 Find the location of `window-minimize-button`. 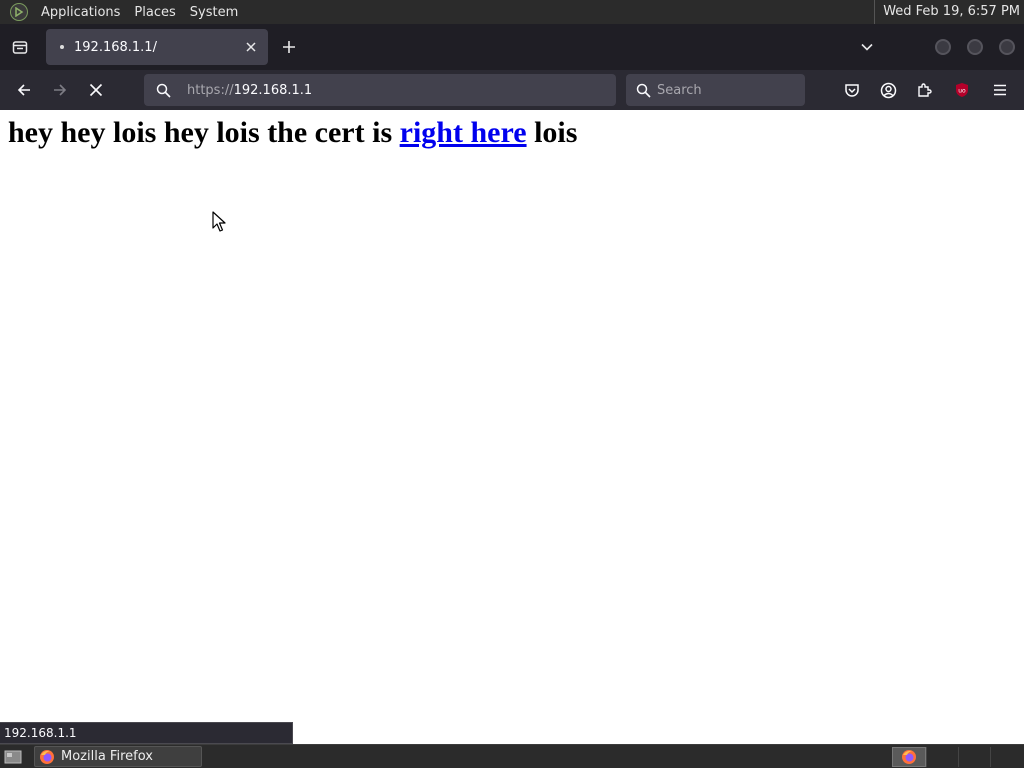

window-minimize-button is located at coordinates (943, 47).